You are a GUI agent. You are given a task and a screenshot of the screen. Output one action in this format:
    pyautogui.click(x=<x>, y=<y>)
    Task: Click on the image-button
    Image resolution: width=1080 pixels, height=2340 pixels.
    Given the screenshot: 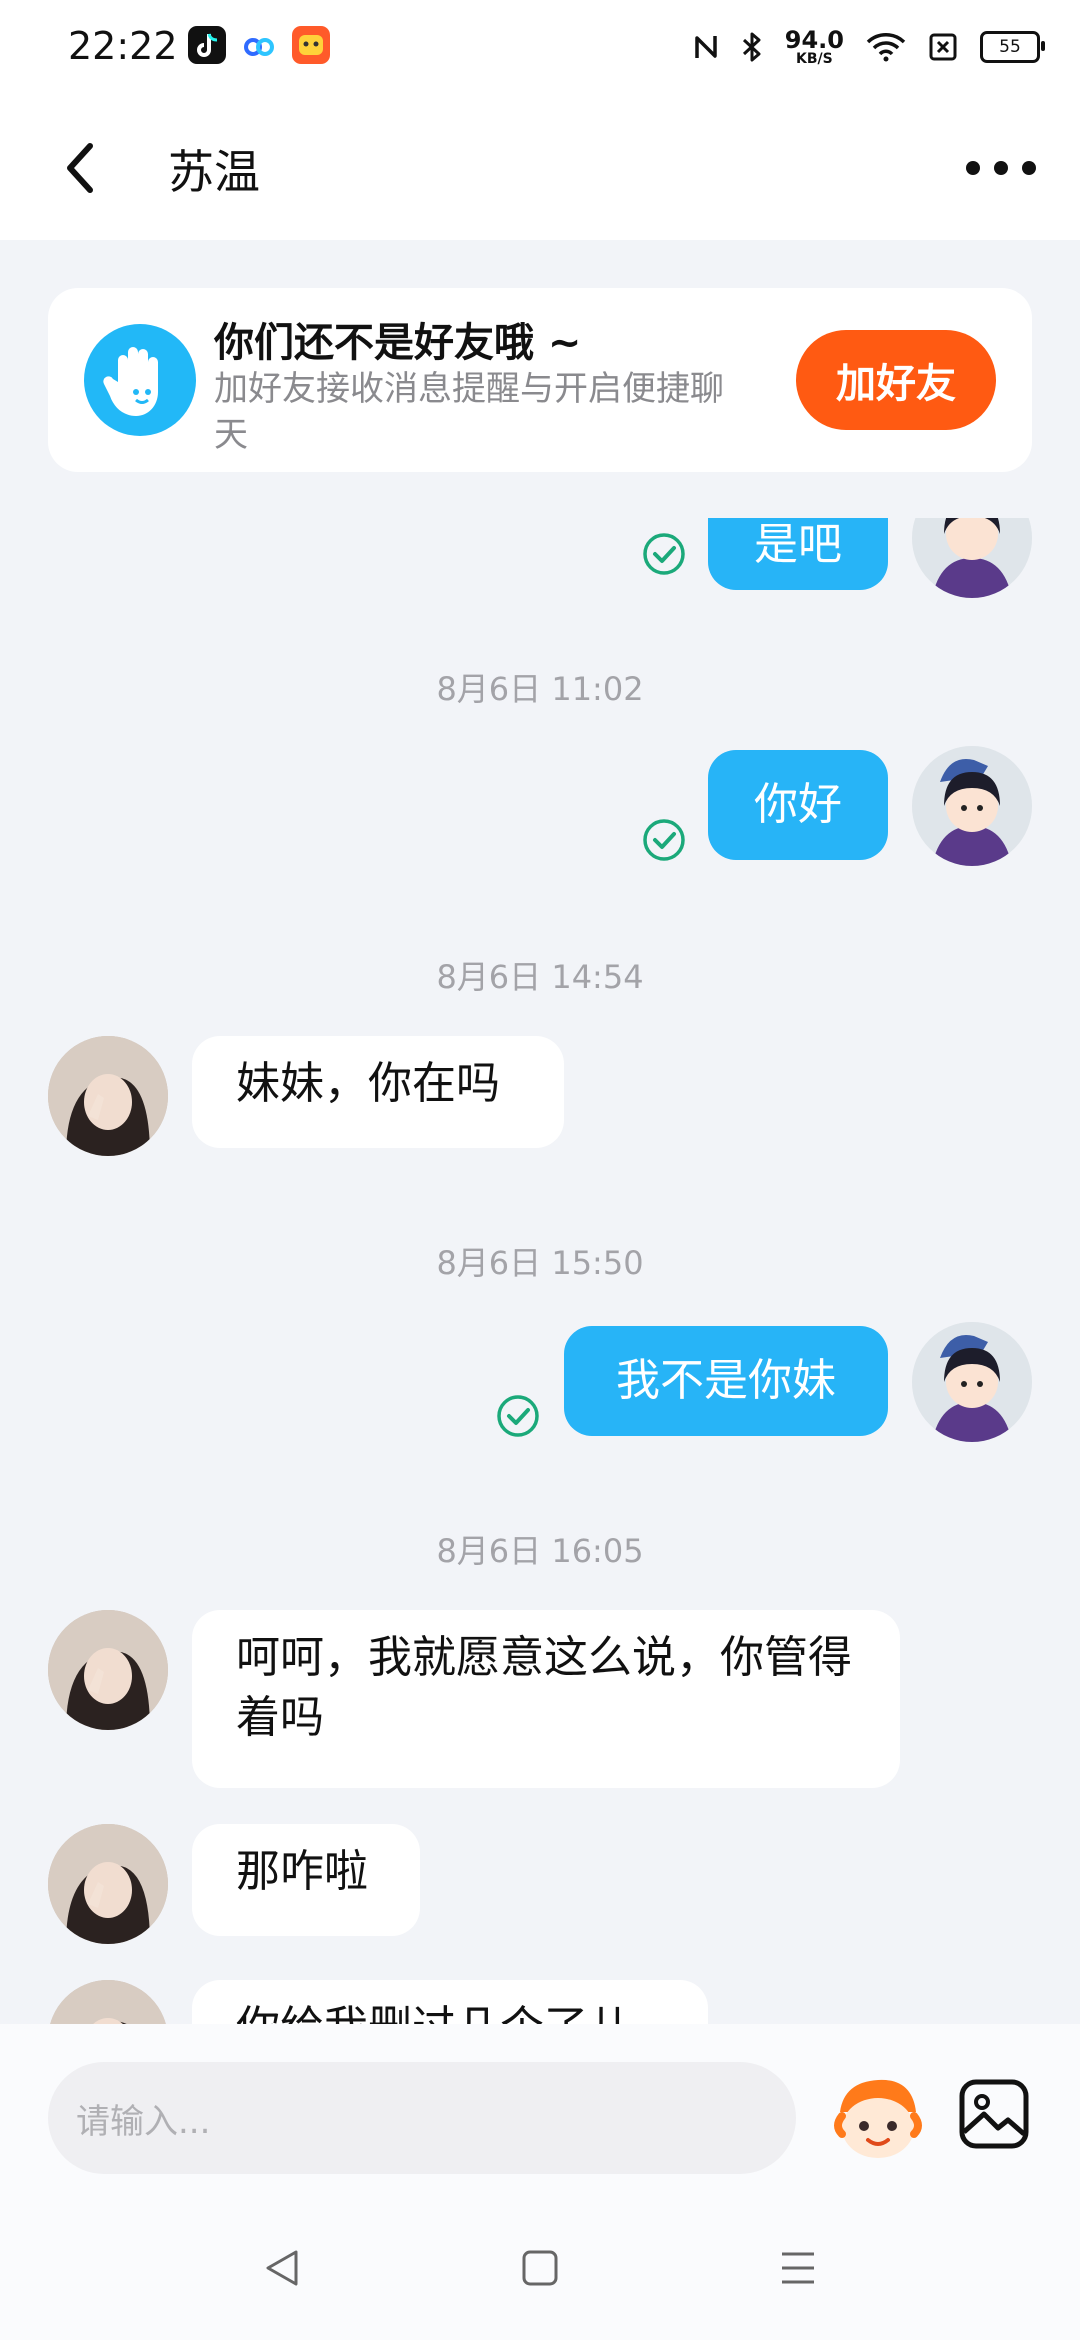 What is the action you would take?
    pyautogui.click(x=994, y=2114)
    